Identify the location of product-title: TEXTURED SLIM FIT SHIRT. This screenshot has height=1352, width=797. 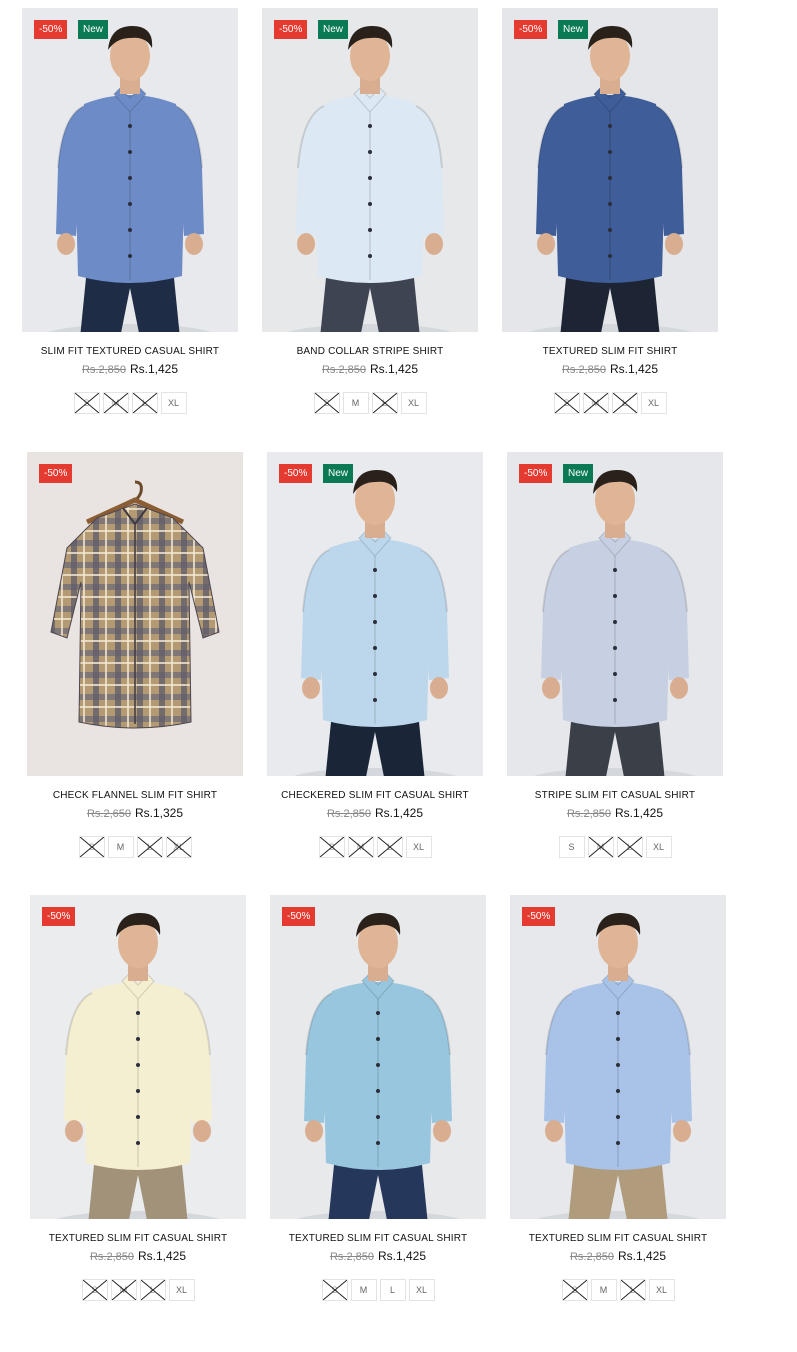
(610, 351).